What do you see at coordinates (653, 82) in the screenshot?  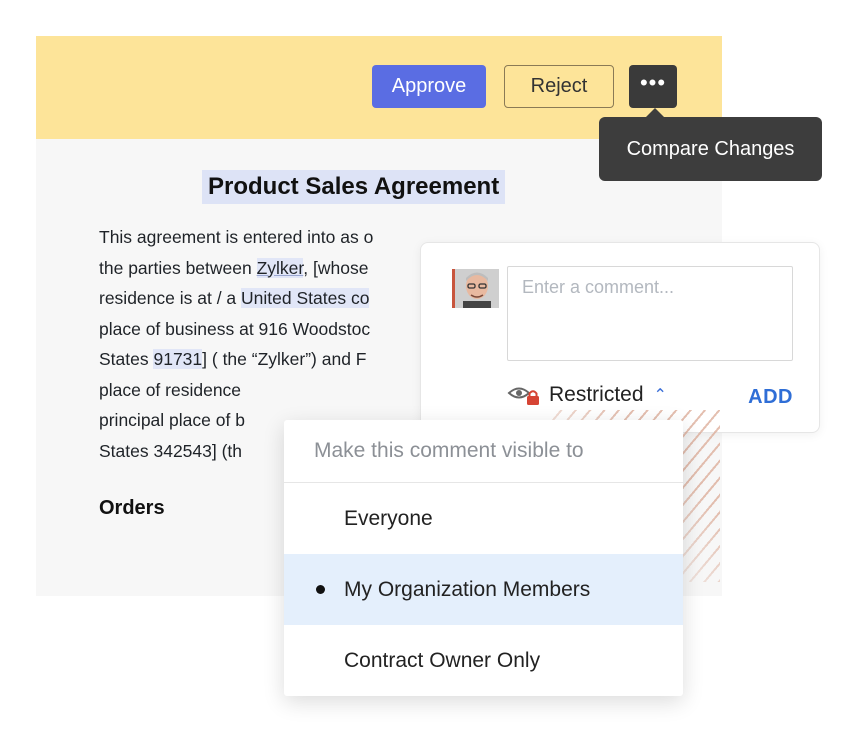 I see `more-dots-icon: •••` at bounding box center [653, 82].